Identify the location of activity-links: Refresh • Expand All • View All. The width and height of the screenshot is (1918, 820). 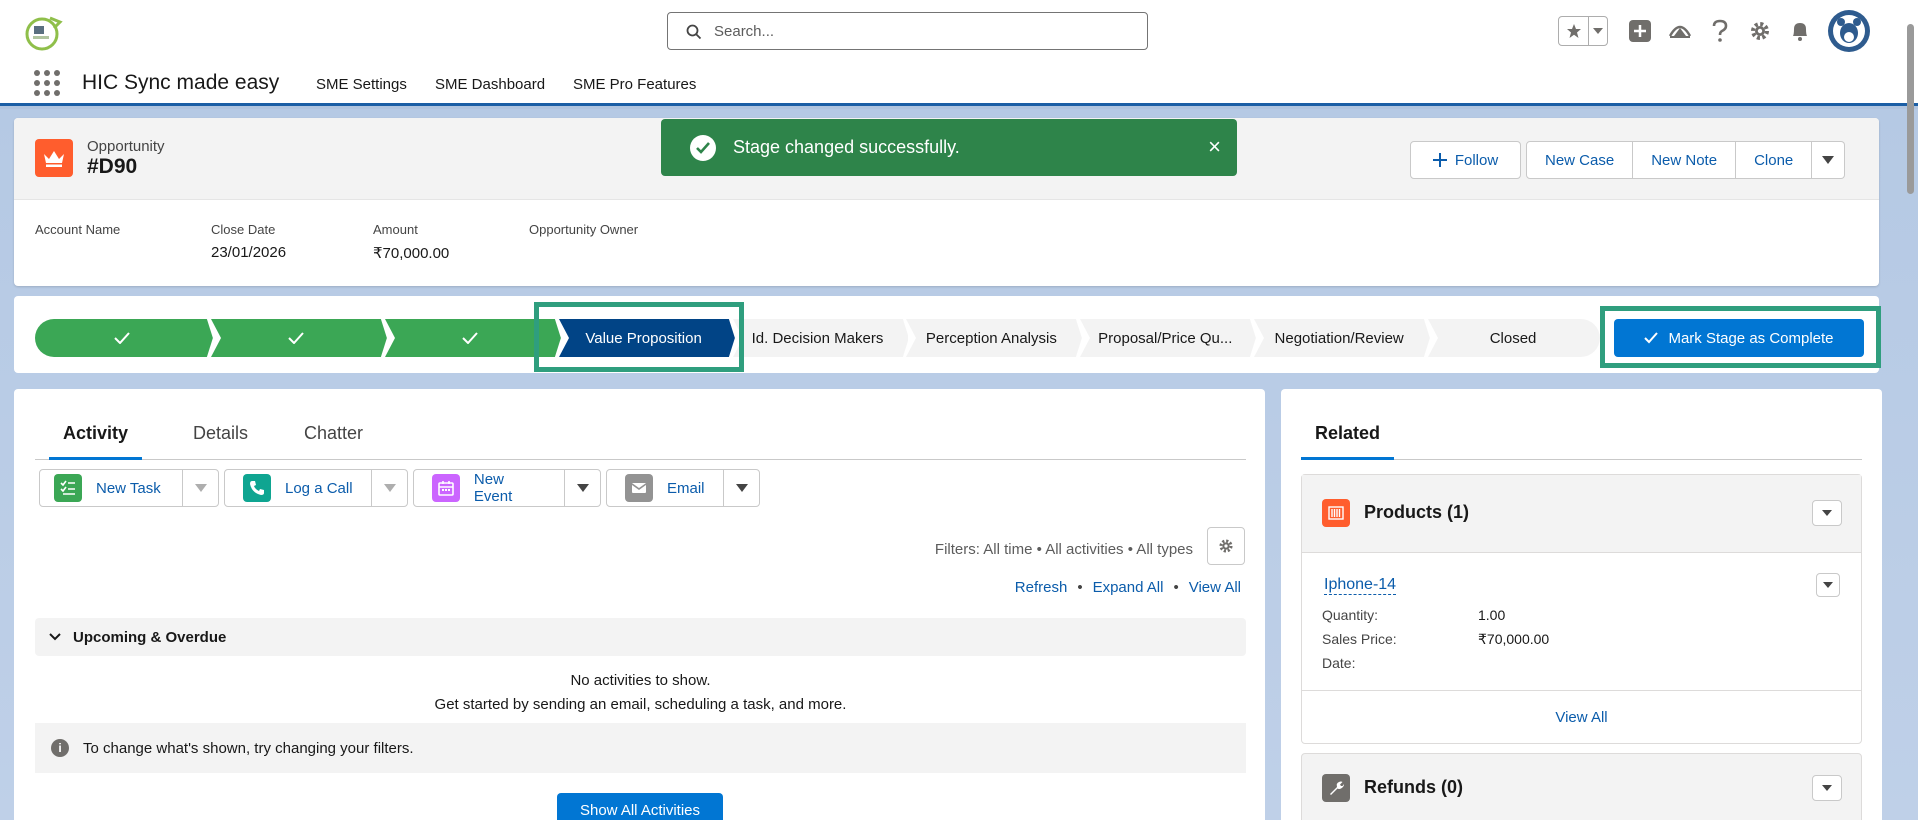
(1128, 587).